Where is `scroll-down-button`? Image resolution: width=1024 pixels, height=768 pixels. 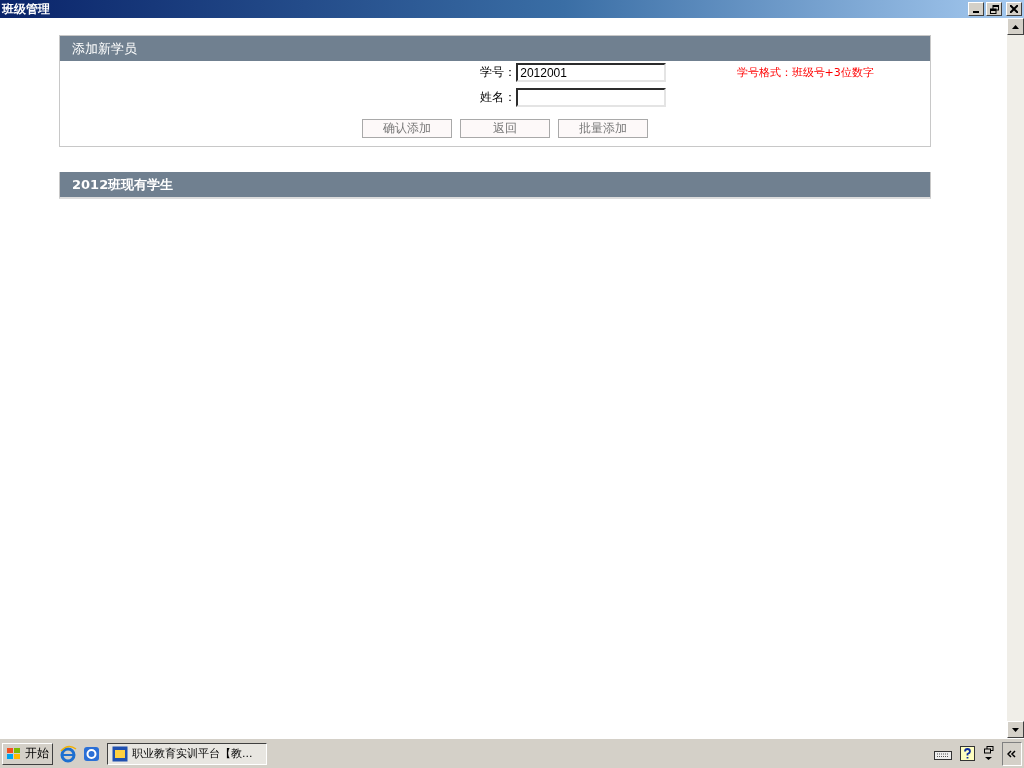
scroll-down-button is located at coordinates (1015, 729).